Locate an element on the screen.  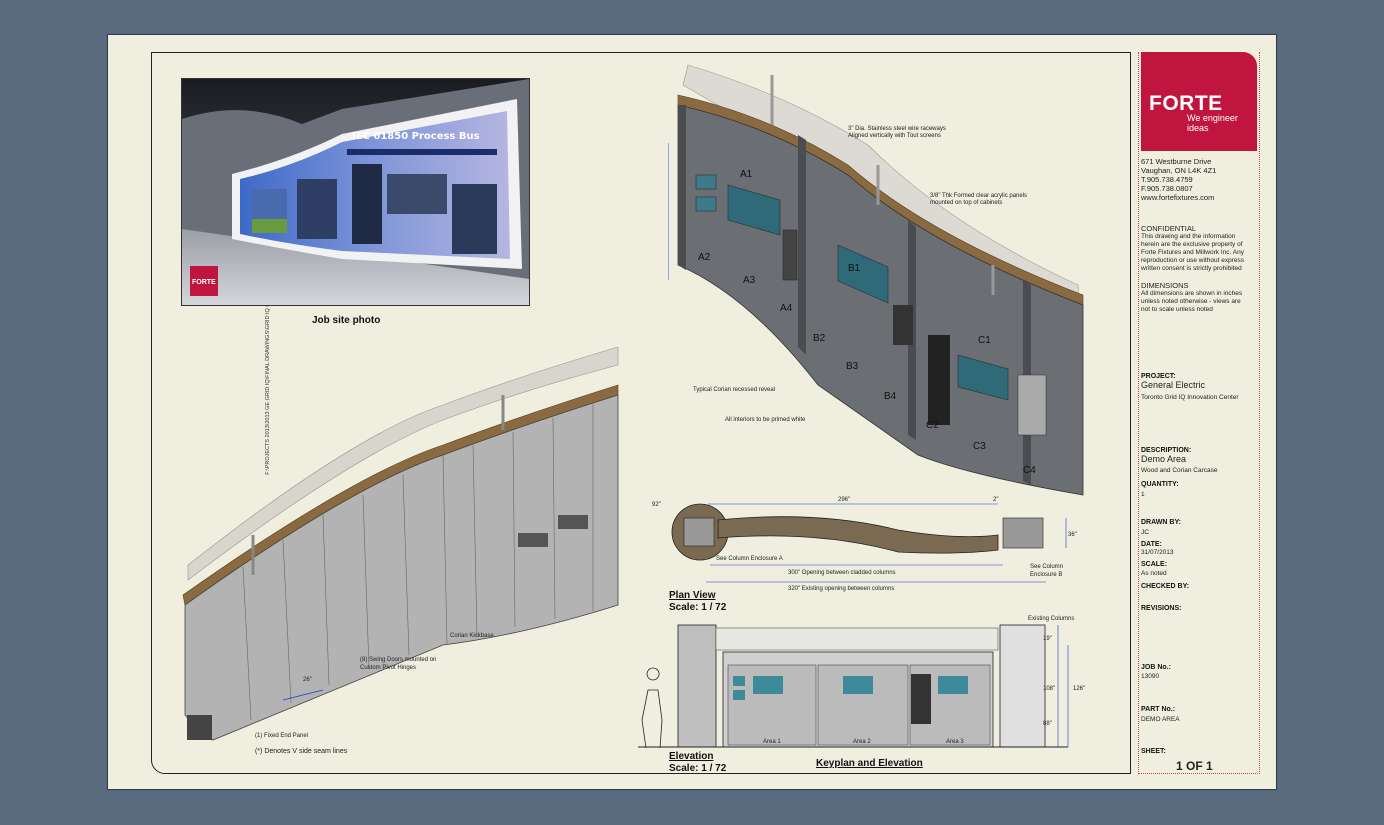
revisions-label: REVISIONS: is located at coordinates (1161, 608).